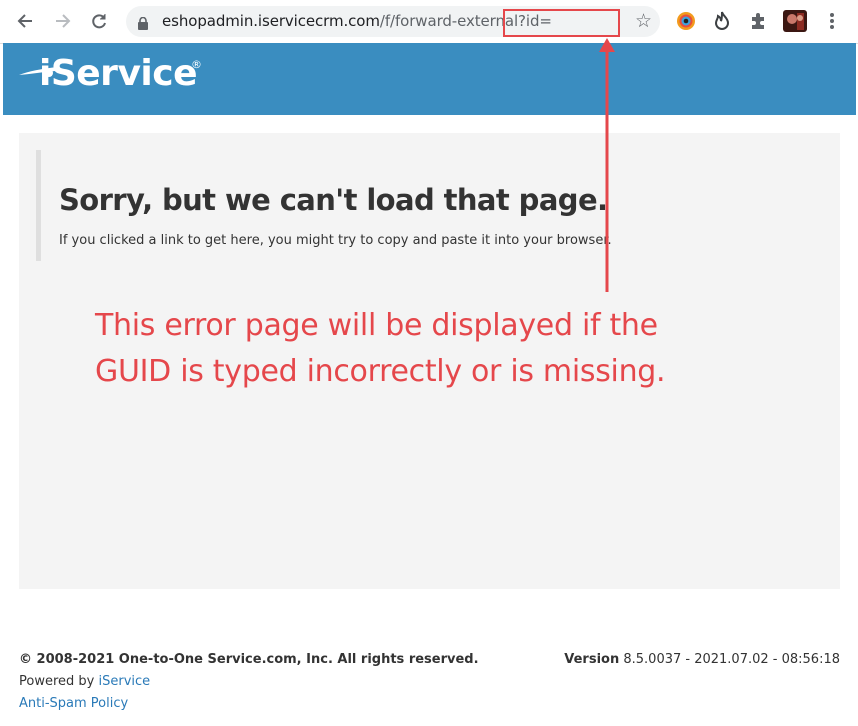  What do you see at coordinates (196, 64) in the screenshot?
I see `logo-registered-mark: ®` at bounding box center [196, 64].